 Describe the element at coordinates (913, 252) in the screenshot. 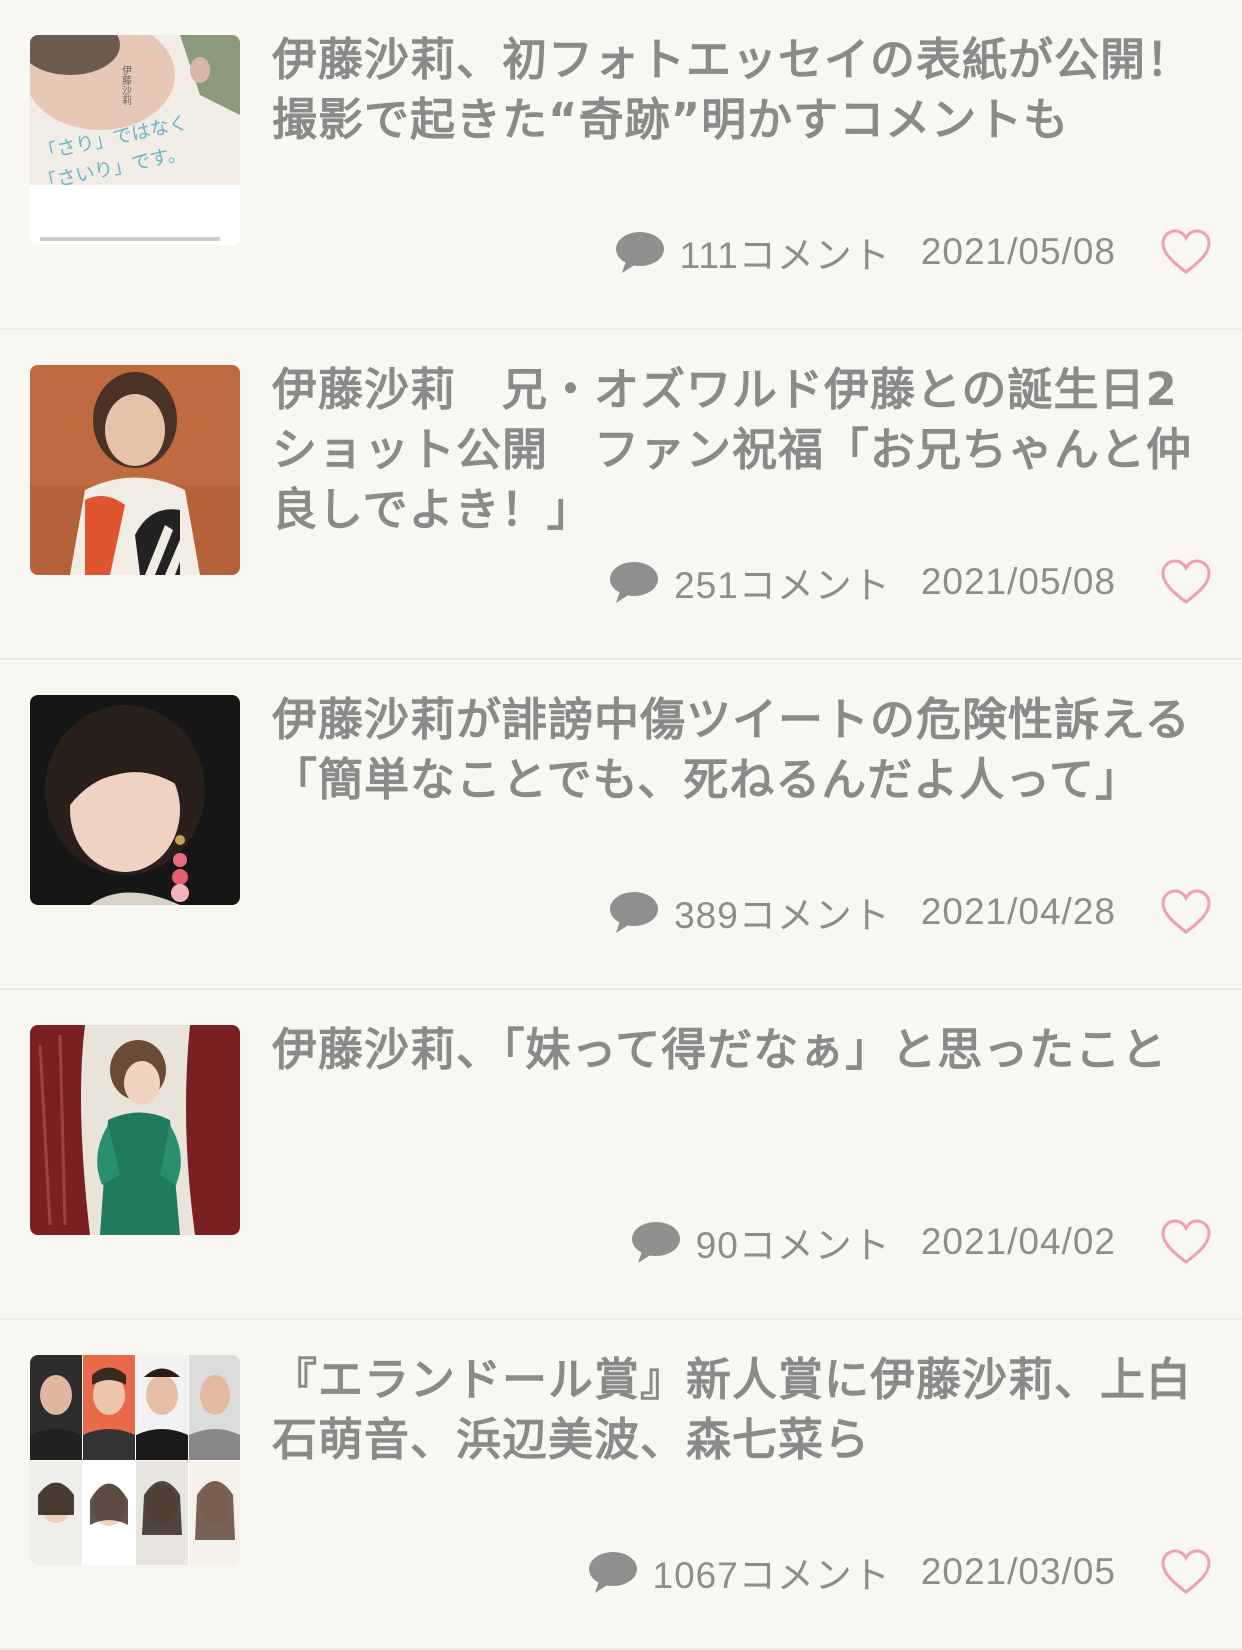

I see `article-meta: 111コメント 2021/05/08` at that location.